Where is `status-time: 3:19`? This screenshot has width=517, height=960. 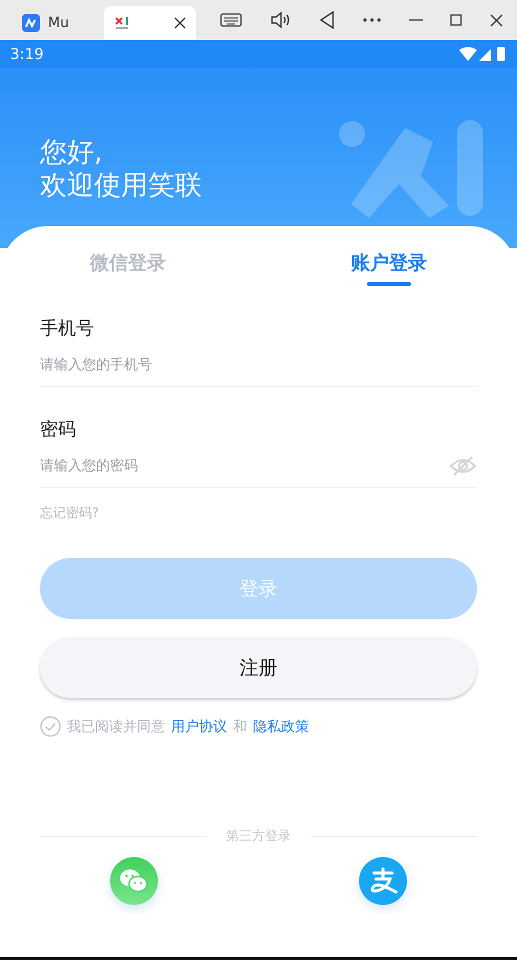
status-time: 3:19 is located at coordinates (27, 54).